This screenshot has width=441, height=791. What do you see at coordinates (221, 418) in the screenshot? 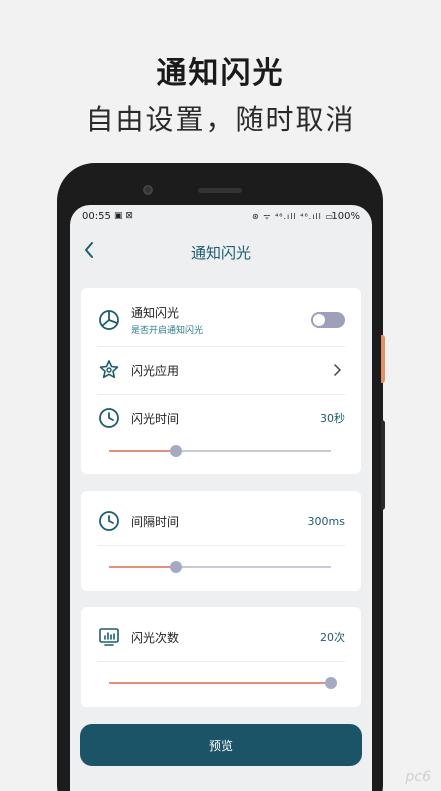
I see `flash-time-row: 闪光时间 30秒` at bounding box center [221, 418].